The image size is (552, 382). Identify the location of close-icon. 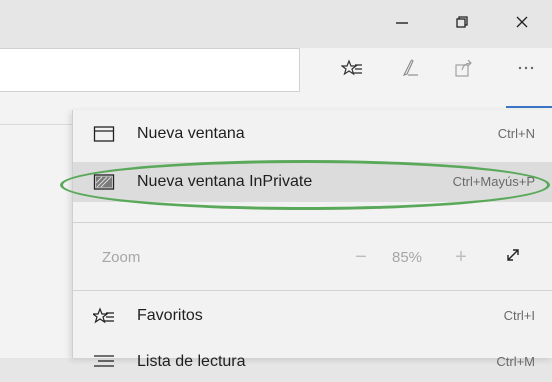
(522, 24).